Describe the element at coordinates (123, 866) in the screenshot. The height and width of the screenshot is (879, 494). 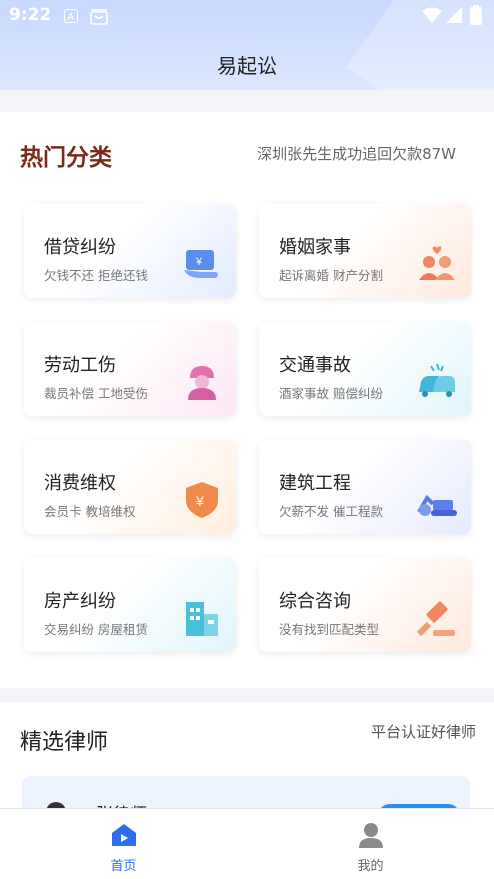
I see `tab-home-label: 首页` at that location.